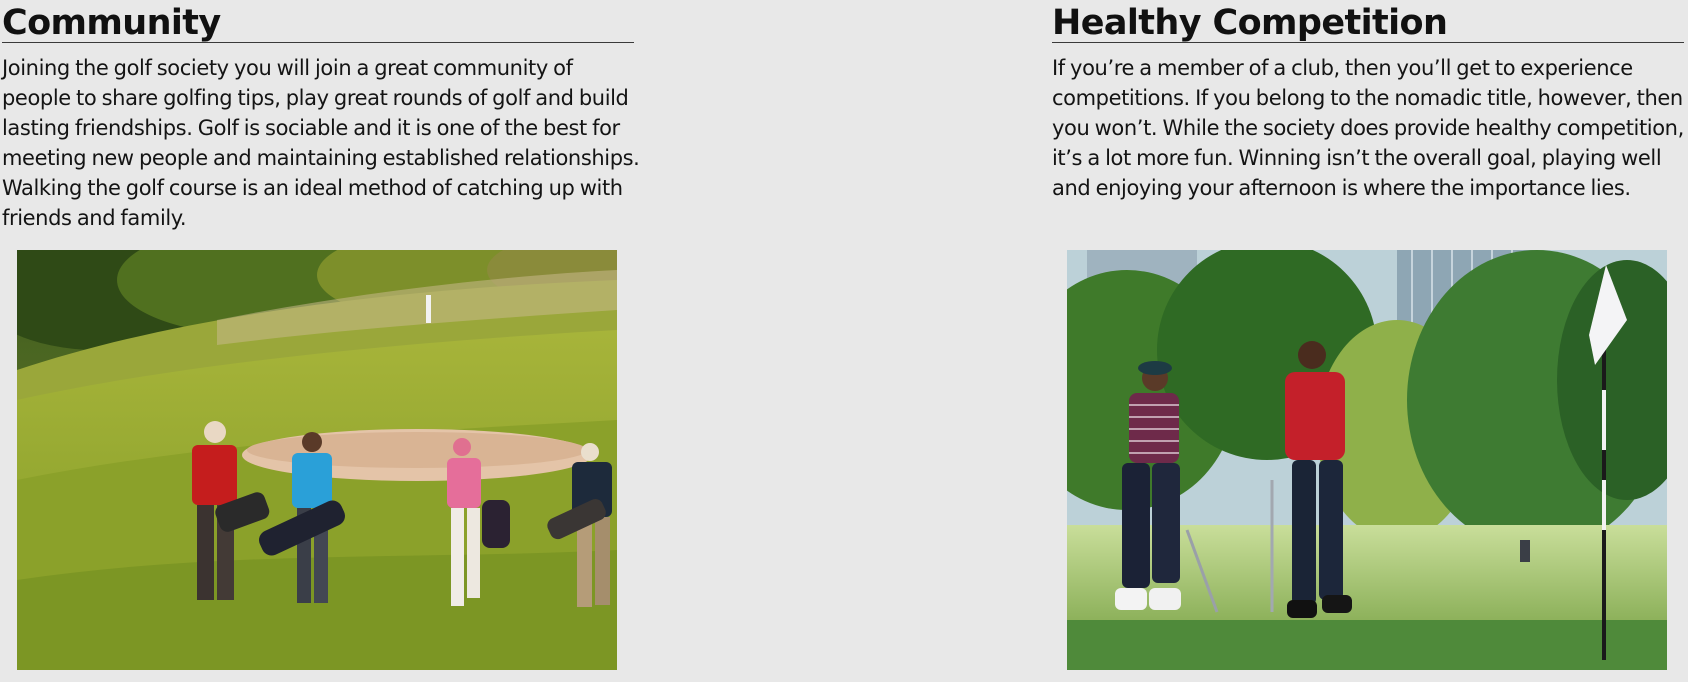  What do you see at coordinates (1368, 21) in the screenshot?
I see `healthy-competition-heading: Healthy Competition` at bounding box center [1368, 21].